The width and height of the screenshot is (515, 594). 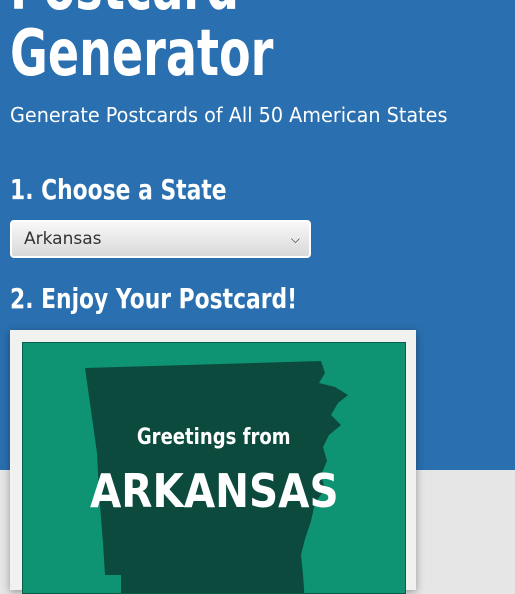 I want to click on state-select: Arkansas ⌵, so click(x=160, y=239).